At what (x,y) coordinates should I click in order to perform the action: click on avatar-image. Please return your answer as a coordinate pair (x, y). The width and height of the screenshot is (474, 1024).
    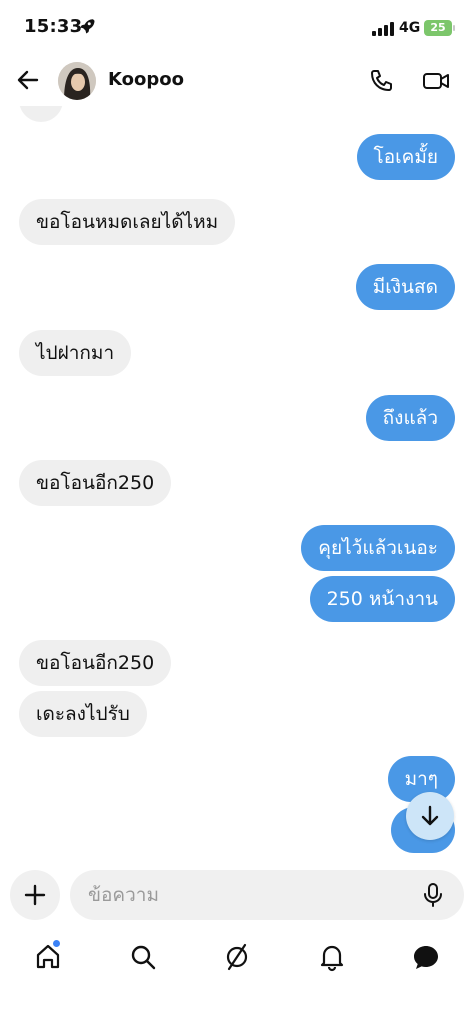
    Looking at the image, I should click on (77, 81).